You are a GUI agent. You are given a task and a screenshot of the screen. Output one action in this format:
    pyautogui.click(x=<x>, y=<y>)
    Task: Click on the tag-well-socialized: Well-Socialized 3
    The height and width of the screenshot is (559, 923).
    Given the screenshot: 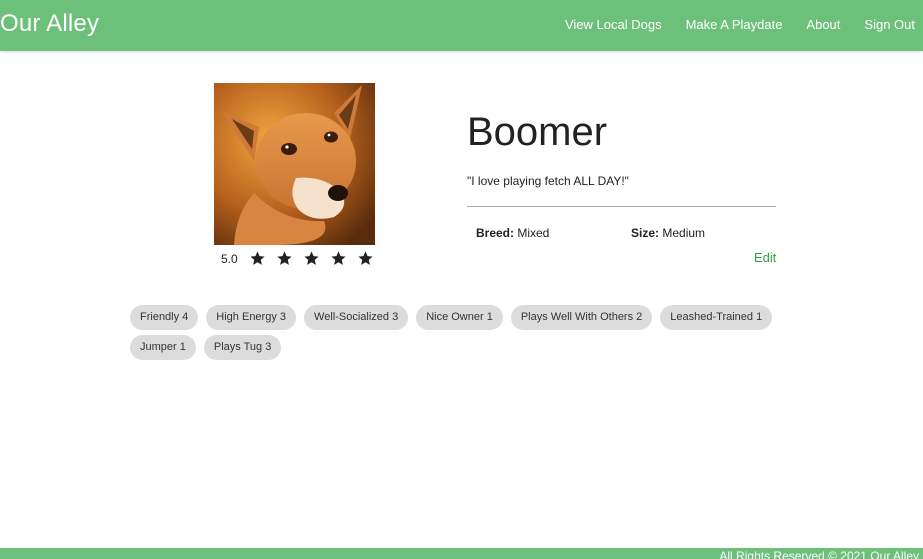 What is the action you would take?
    pyautogui.click(x=356, y=317)
    